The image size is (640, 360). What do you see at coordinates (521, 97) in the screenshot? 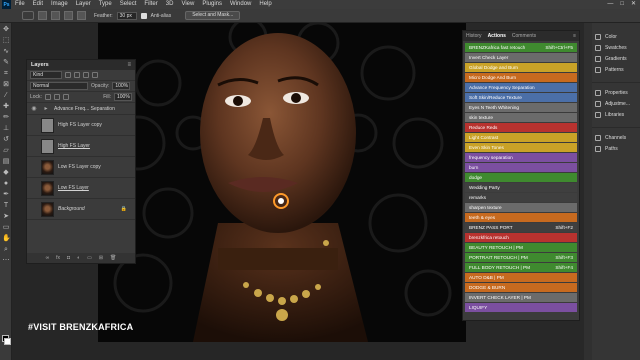
I see `action-button: Soft Skin/Reduce Texture` at bounding box center [521, 97].